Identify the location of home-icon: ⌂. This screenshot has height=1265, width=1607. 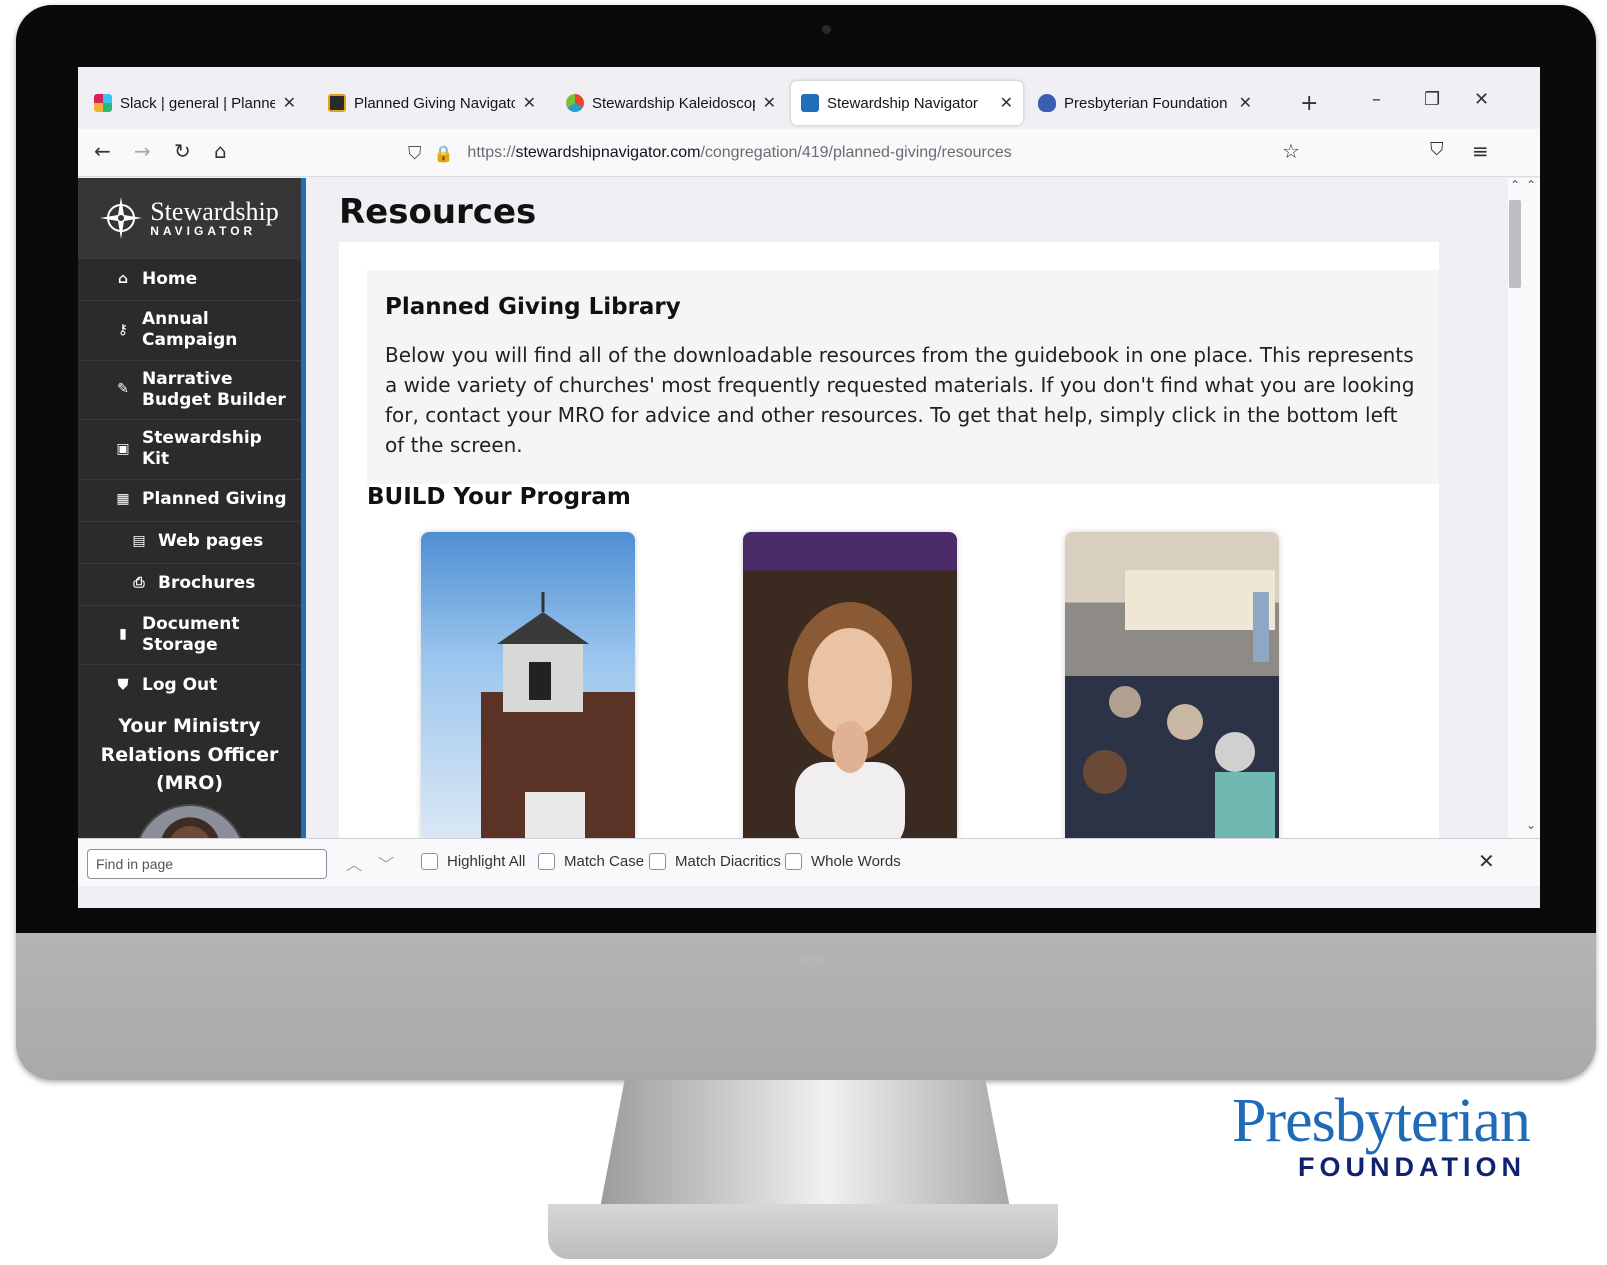
(123, 278).